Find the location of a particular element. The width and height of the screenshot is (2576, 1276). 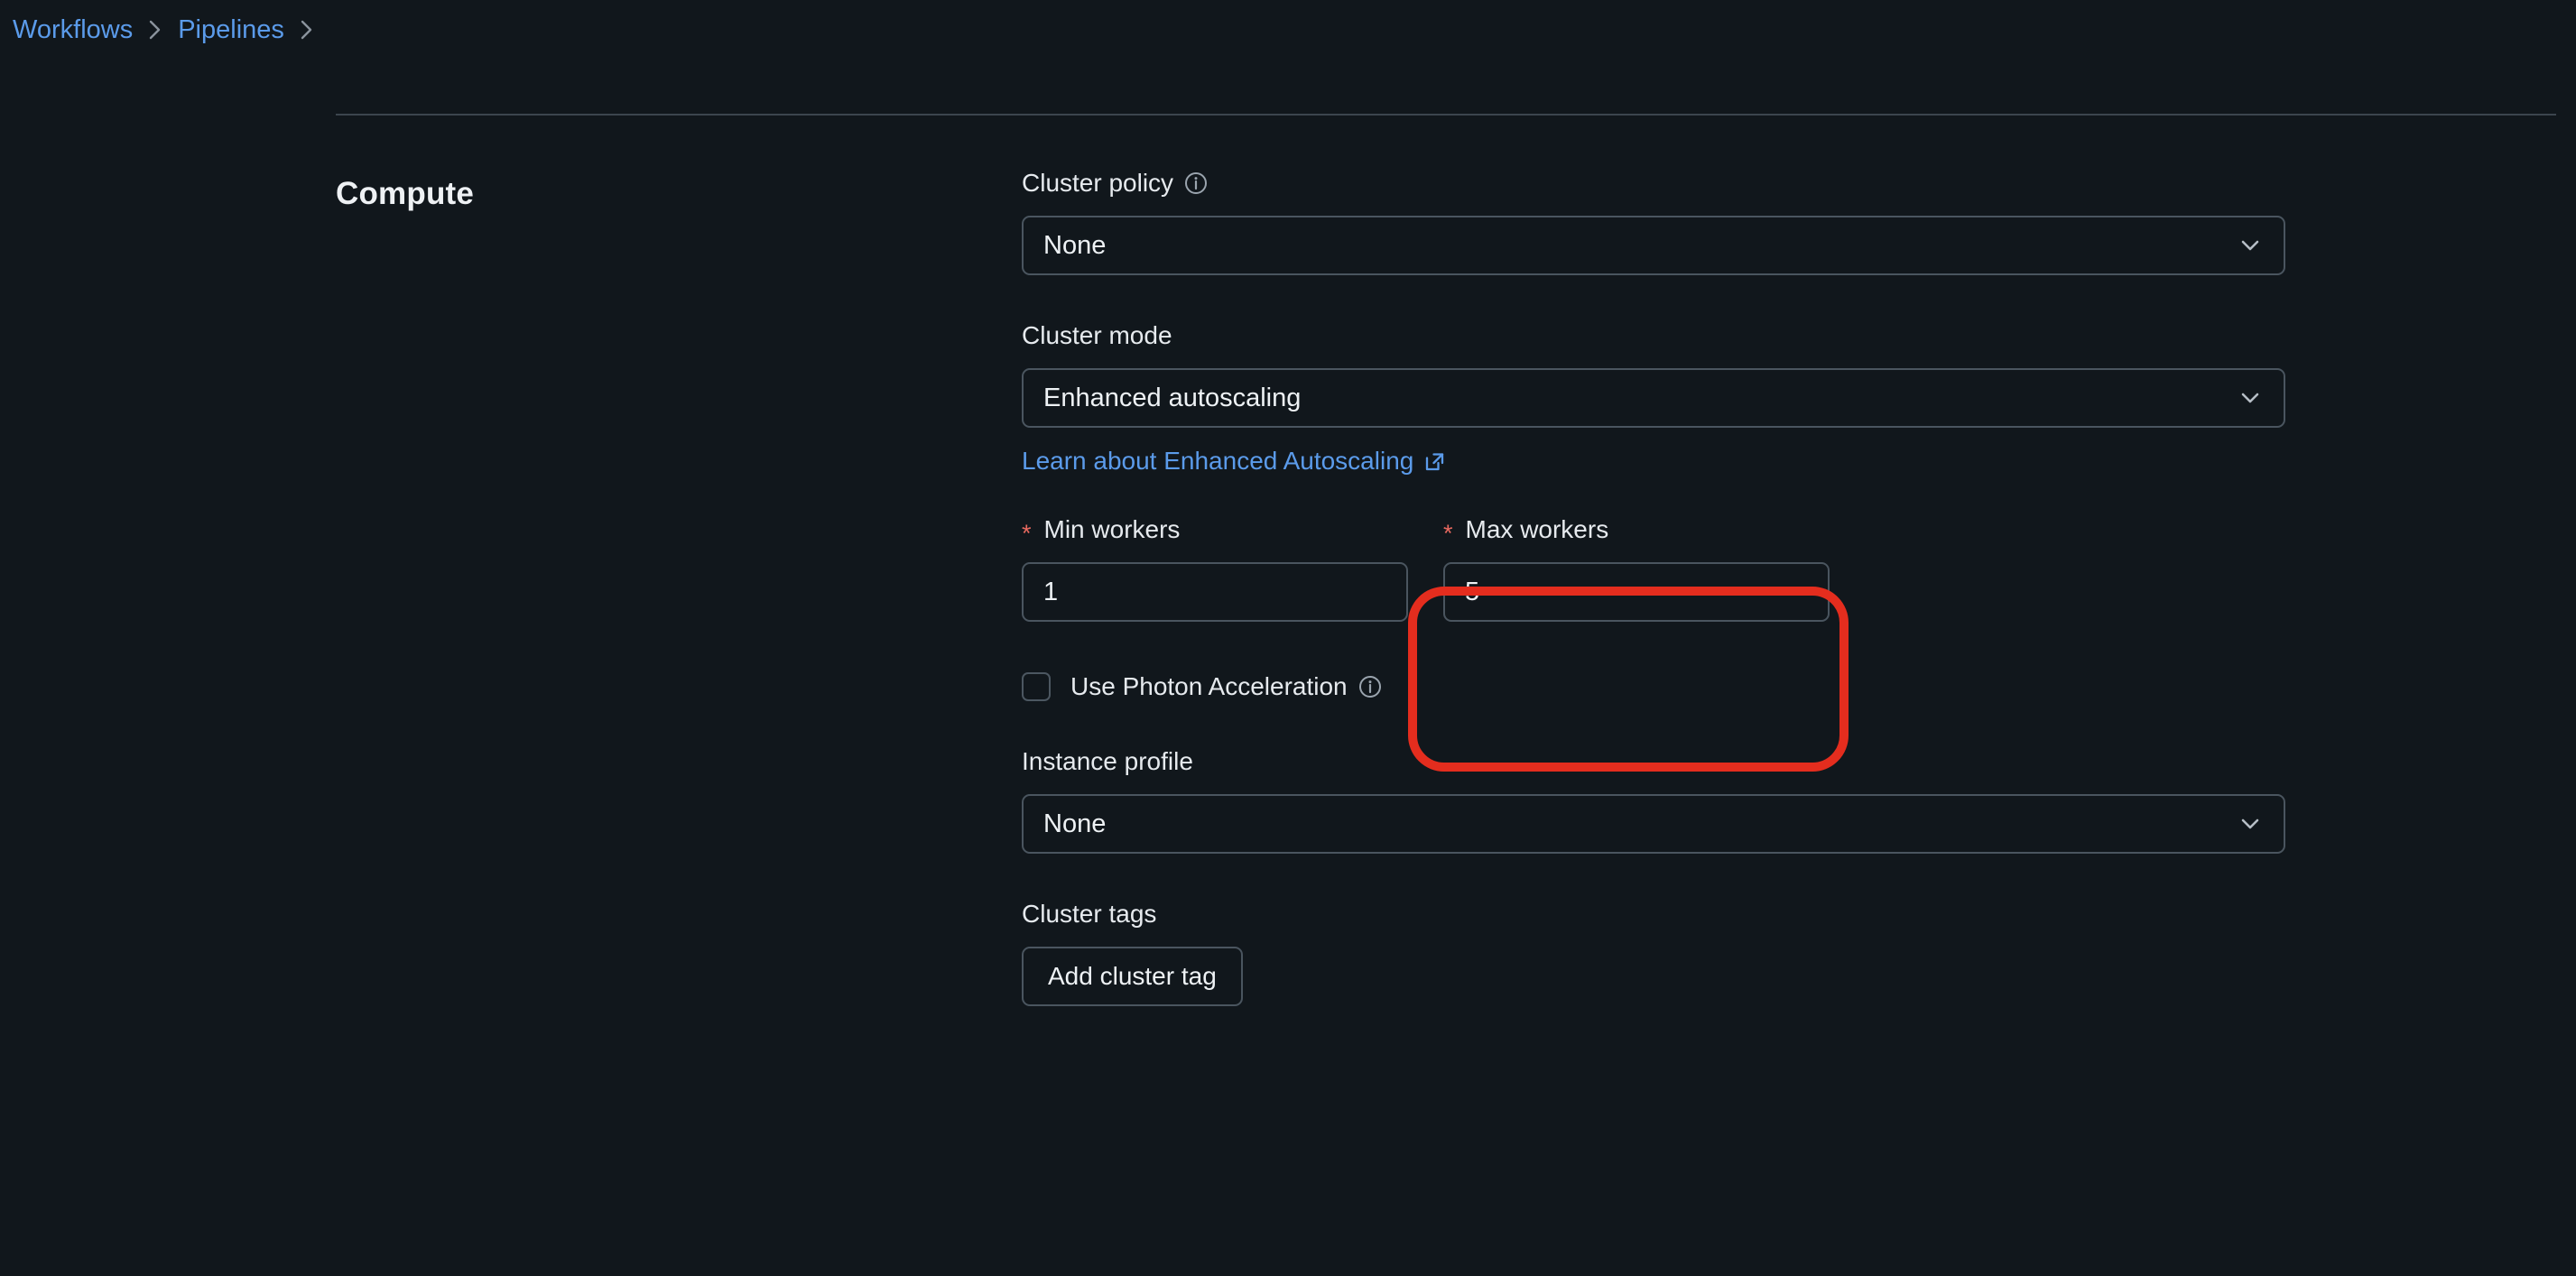

min-workers-label: * Min workers is located at coordinates (1215, 530).